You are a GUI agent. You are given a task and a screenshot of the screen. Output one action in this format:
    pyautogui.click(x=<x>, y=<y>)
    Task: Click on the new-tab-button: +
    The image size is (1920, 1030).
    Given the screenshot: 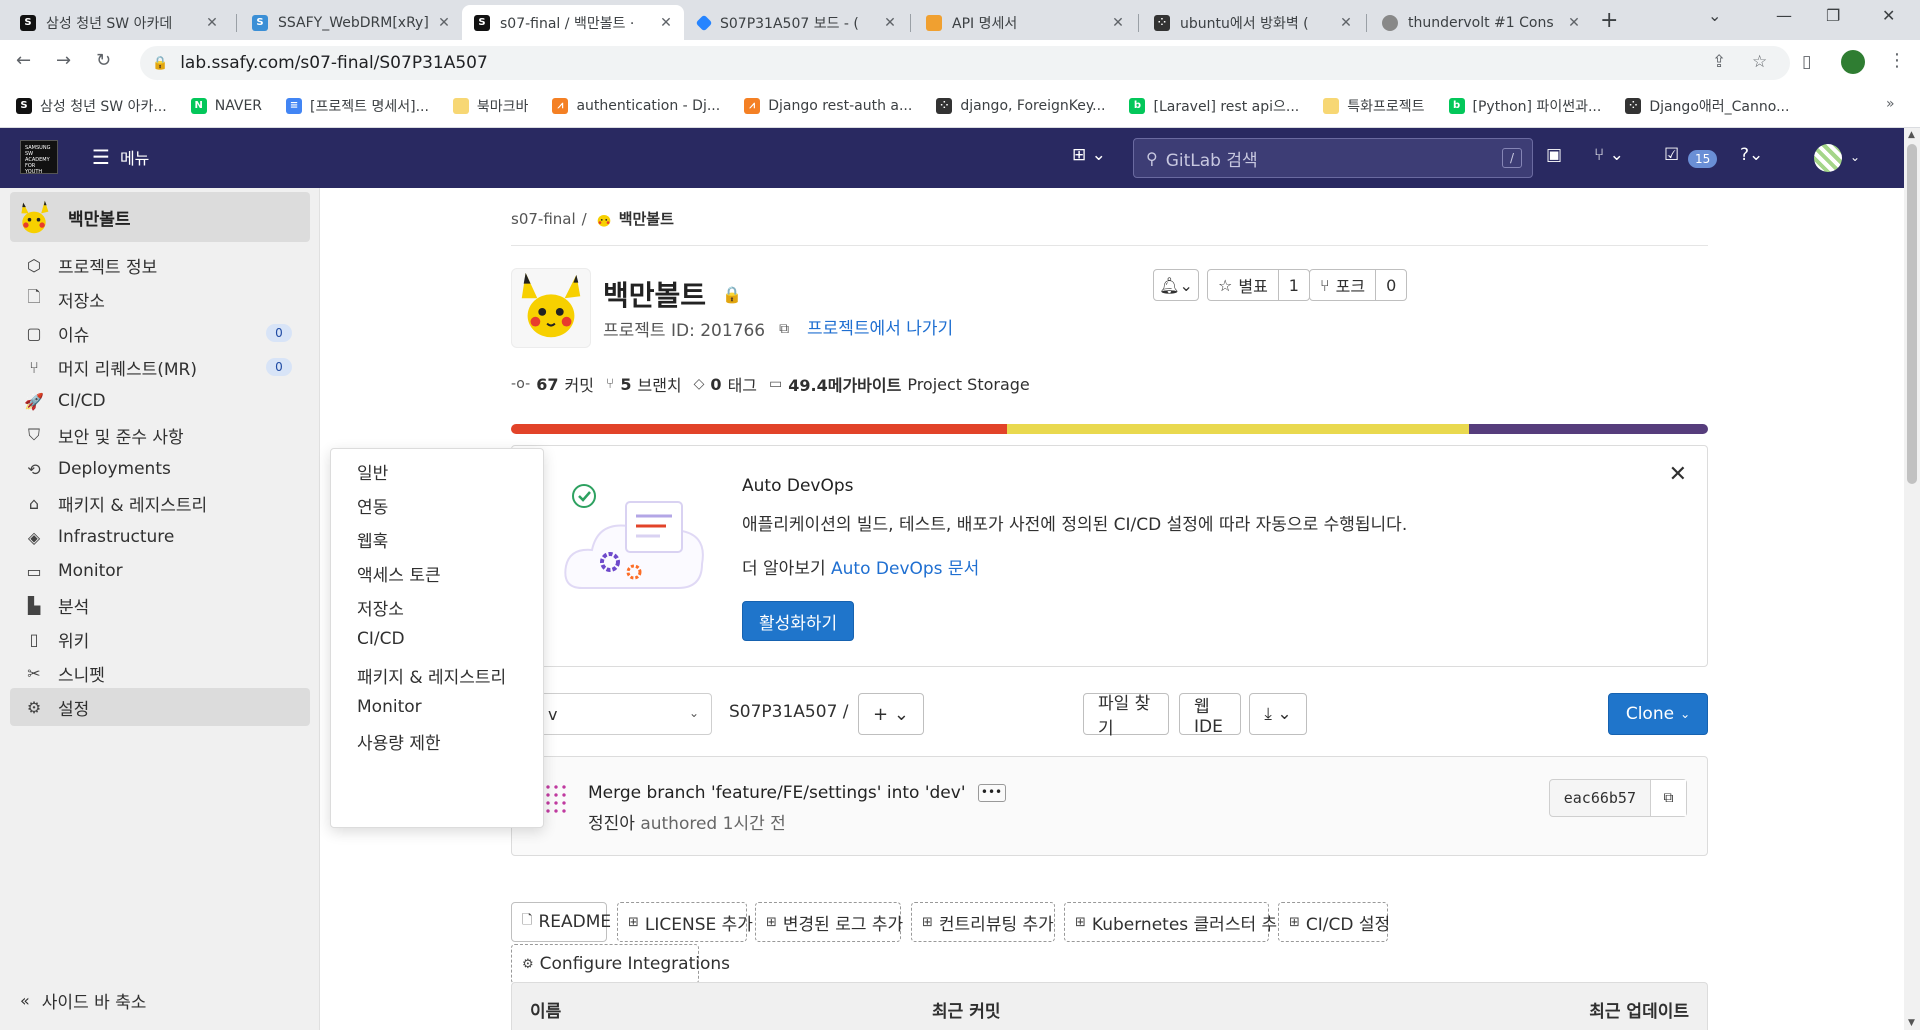 What is the action you would take?
    pyautogui.click(x=1609, y=20)
    